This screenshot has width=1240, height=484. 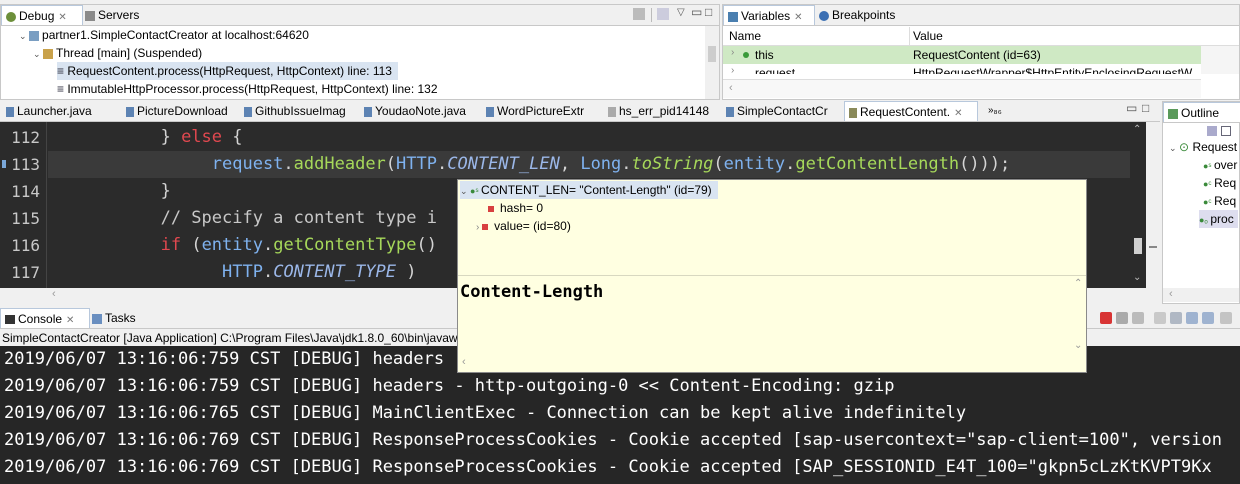 I want to click on tab-word-picture: WordPictureExtr, so click(x=544, y=111).